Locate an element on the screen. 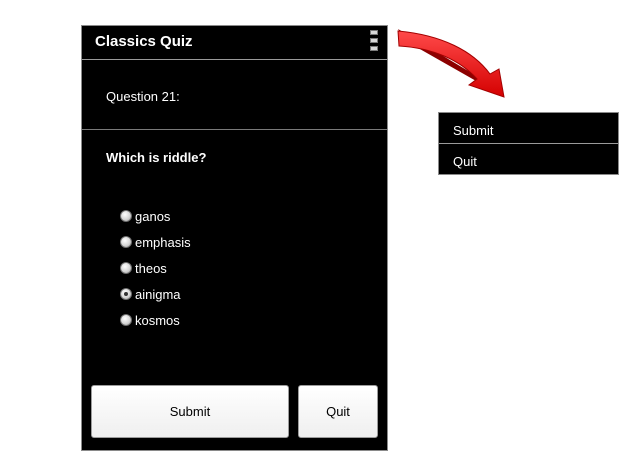 This screenshot has height=459, width=626. question-number: Question 21: is located at coordinates (143, 96).